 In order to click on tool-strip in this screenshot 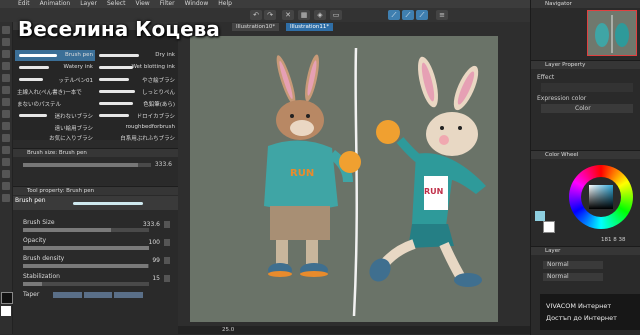, I will do `click(6, 178)`.